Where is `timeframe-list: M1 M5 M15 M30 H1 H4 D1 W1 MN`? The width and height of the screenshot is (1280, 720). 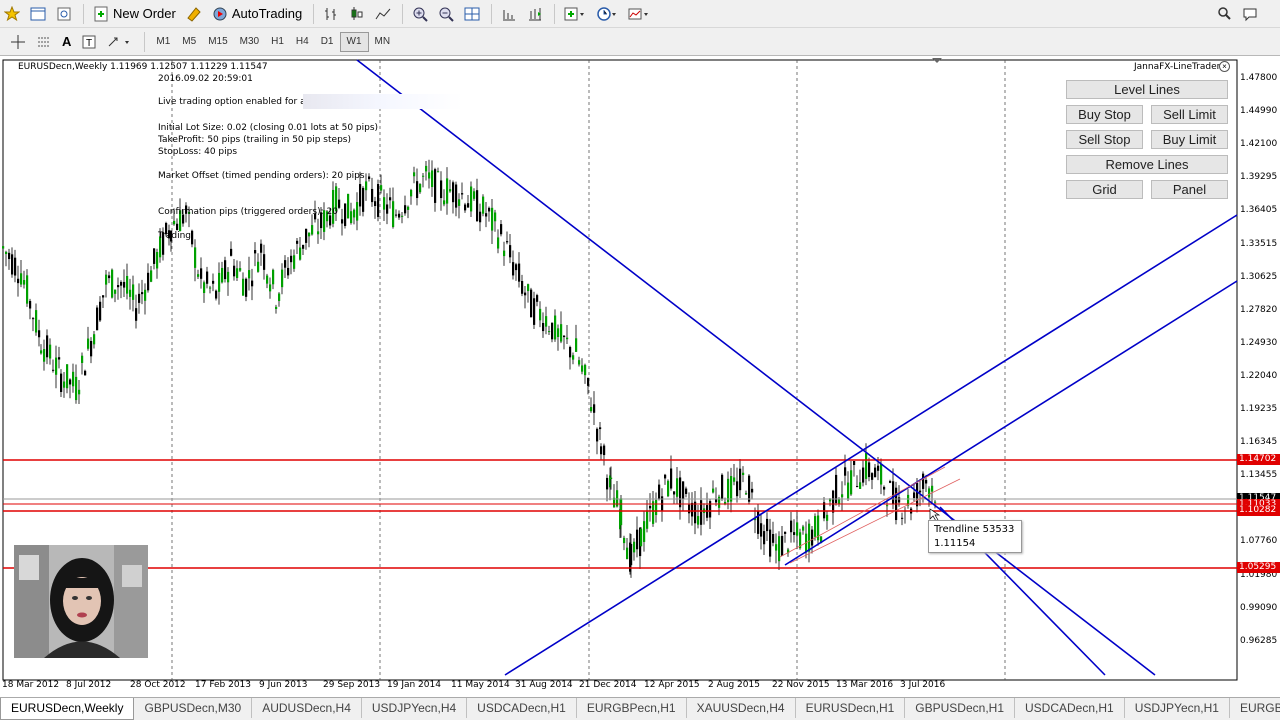
timeframe-list: M1 M5 M15 M30 H1 H4 D1 W1 MN is located at coordinates (273, 41).